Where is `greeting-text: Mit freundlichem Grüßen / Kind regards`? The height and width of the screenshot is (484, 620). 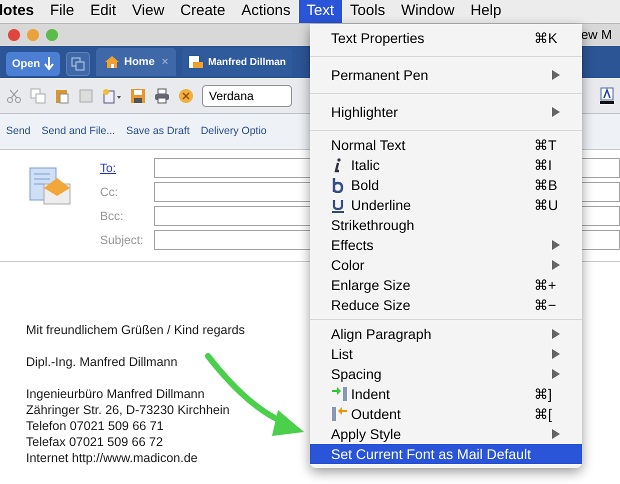 greeting-text: Mit freundlichem Grüßen / Kind regards is located at coordinates (135, 330).